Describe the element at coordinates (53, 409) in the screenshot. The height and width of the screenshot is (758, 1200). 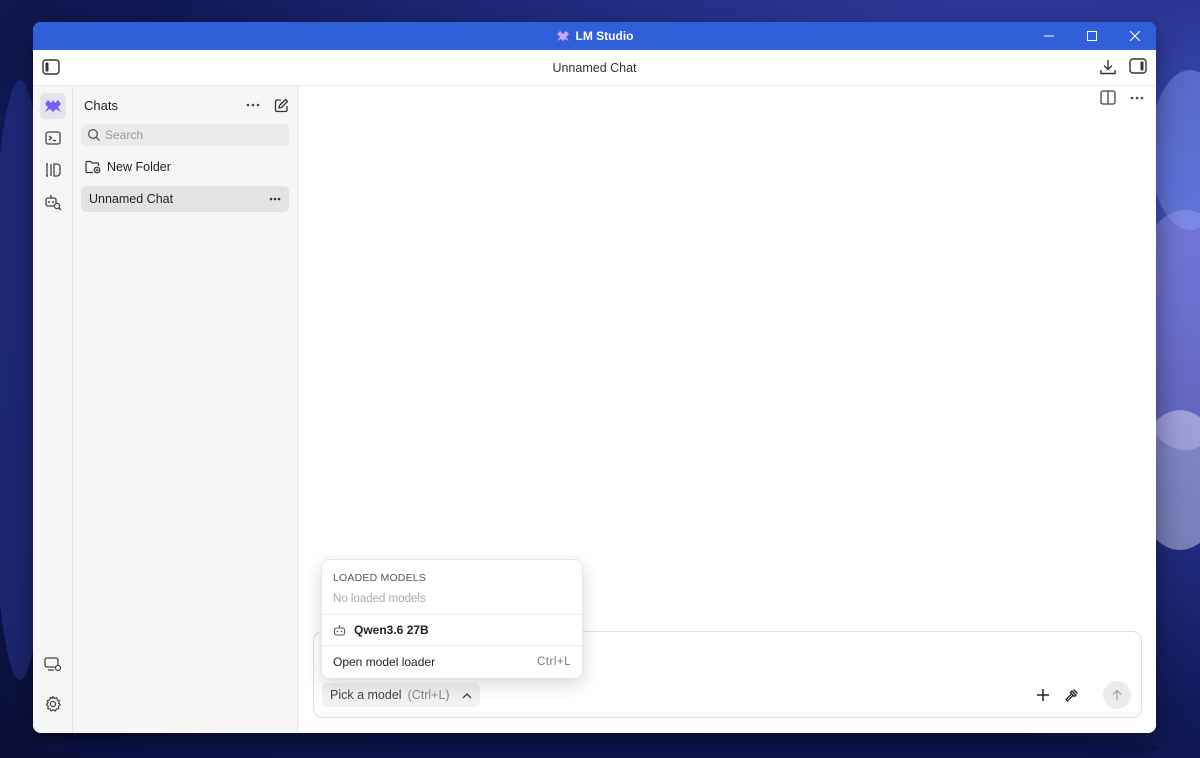
I see `nav-rail` at that location.